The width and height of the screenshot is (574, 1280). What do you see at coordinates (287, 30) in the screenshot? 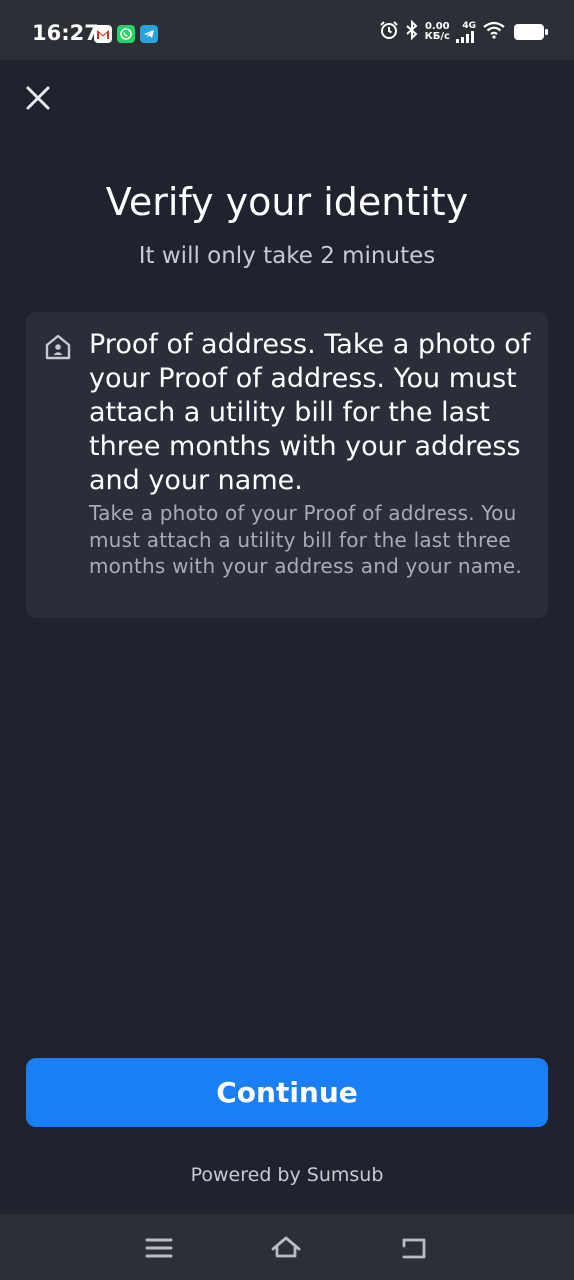
I see `status-bar: 16:27 0.00 КБ/с 4G` at bounding box center [287, 30].